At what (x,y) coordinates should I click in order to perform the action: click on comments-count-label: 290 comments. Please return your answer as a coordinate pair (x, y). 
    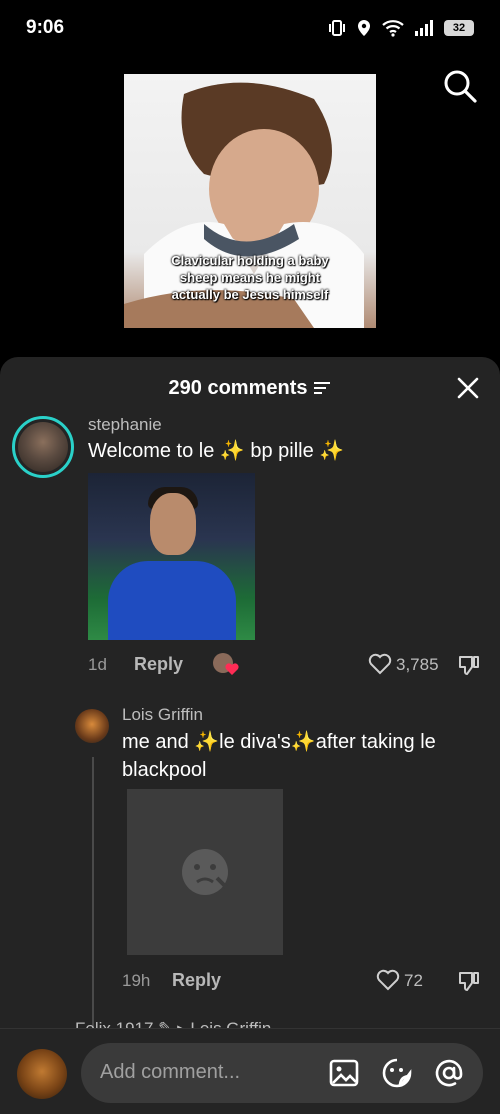
    Looking at the image, I should click on (238, 387).